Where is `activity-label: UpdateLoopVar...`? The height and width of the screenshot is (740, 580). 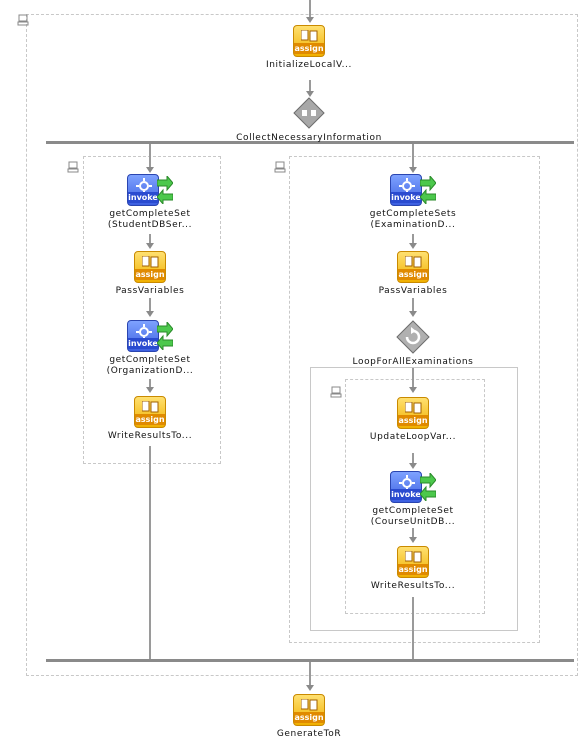
activity-label: UpdateLoopVar... is located at coordinates (413, 437).